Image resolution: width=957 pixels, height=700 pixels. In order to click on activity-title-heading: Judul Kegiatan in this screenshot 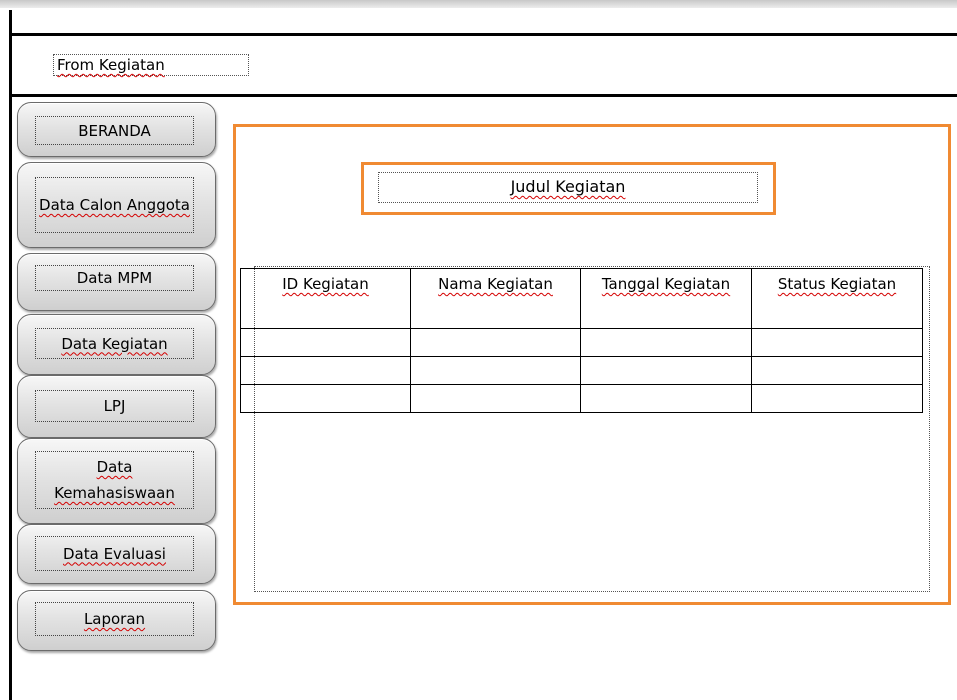, I will do `click(568, 187)`.